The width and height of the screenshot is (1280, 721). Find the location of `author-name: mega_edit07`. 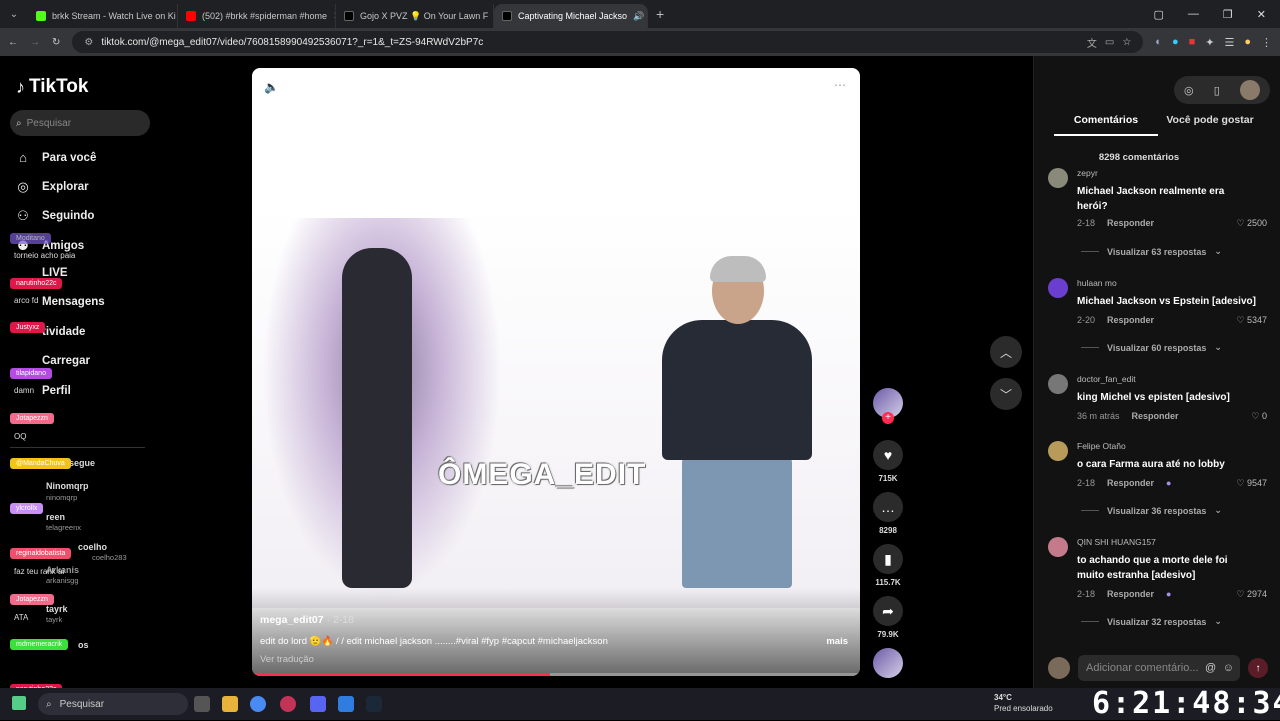

author-name: mega_edit07 is located at coordinates (292, 620).